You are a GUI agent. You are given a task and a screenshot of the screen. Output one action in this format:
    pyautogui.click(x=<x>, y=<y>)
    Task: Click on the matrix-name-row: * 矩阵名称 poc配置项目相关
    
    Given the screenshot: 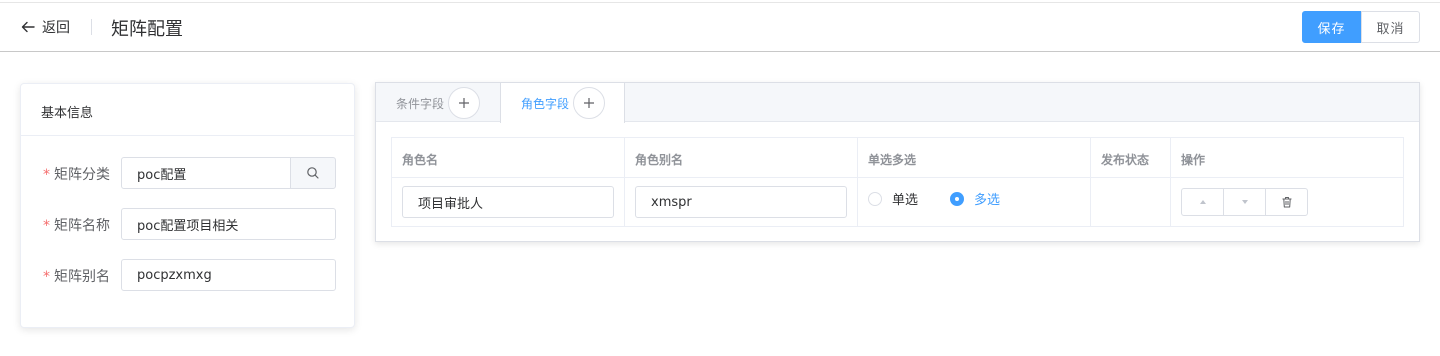 What is the action you would take?
    pyautogui.click(x=188, y=224)
    